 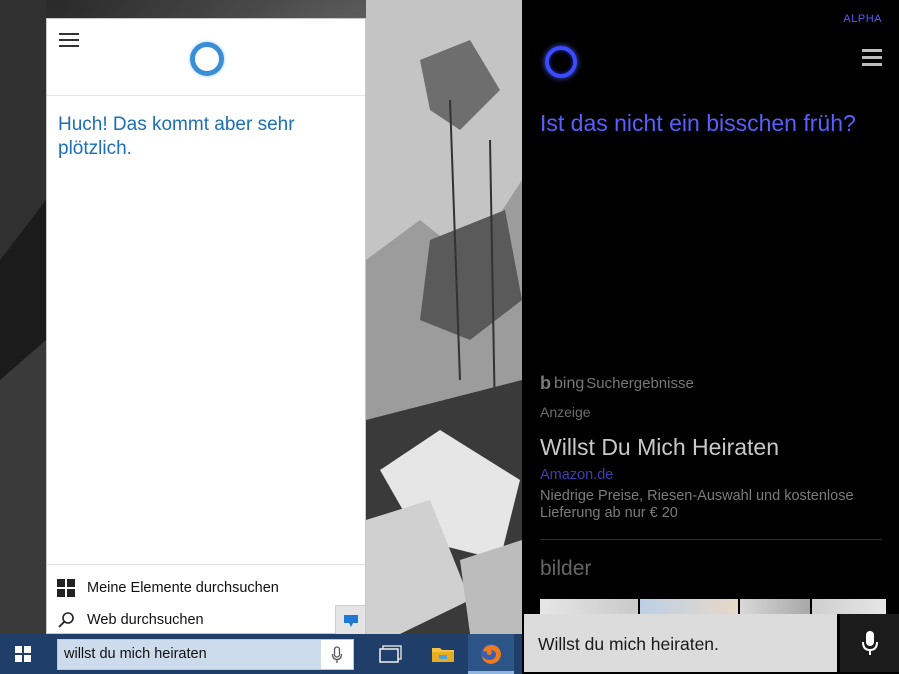 I want to click on bing-results-header: b bing Suchergebnisse, so click(x=617, y=383).